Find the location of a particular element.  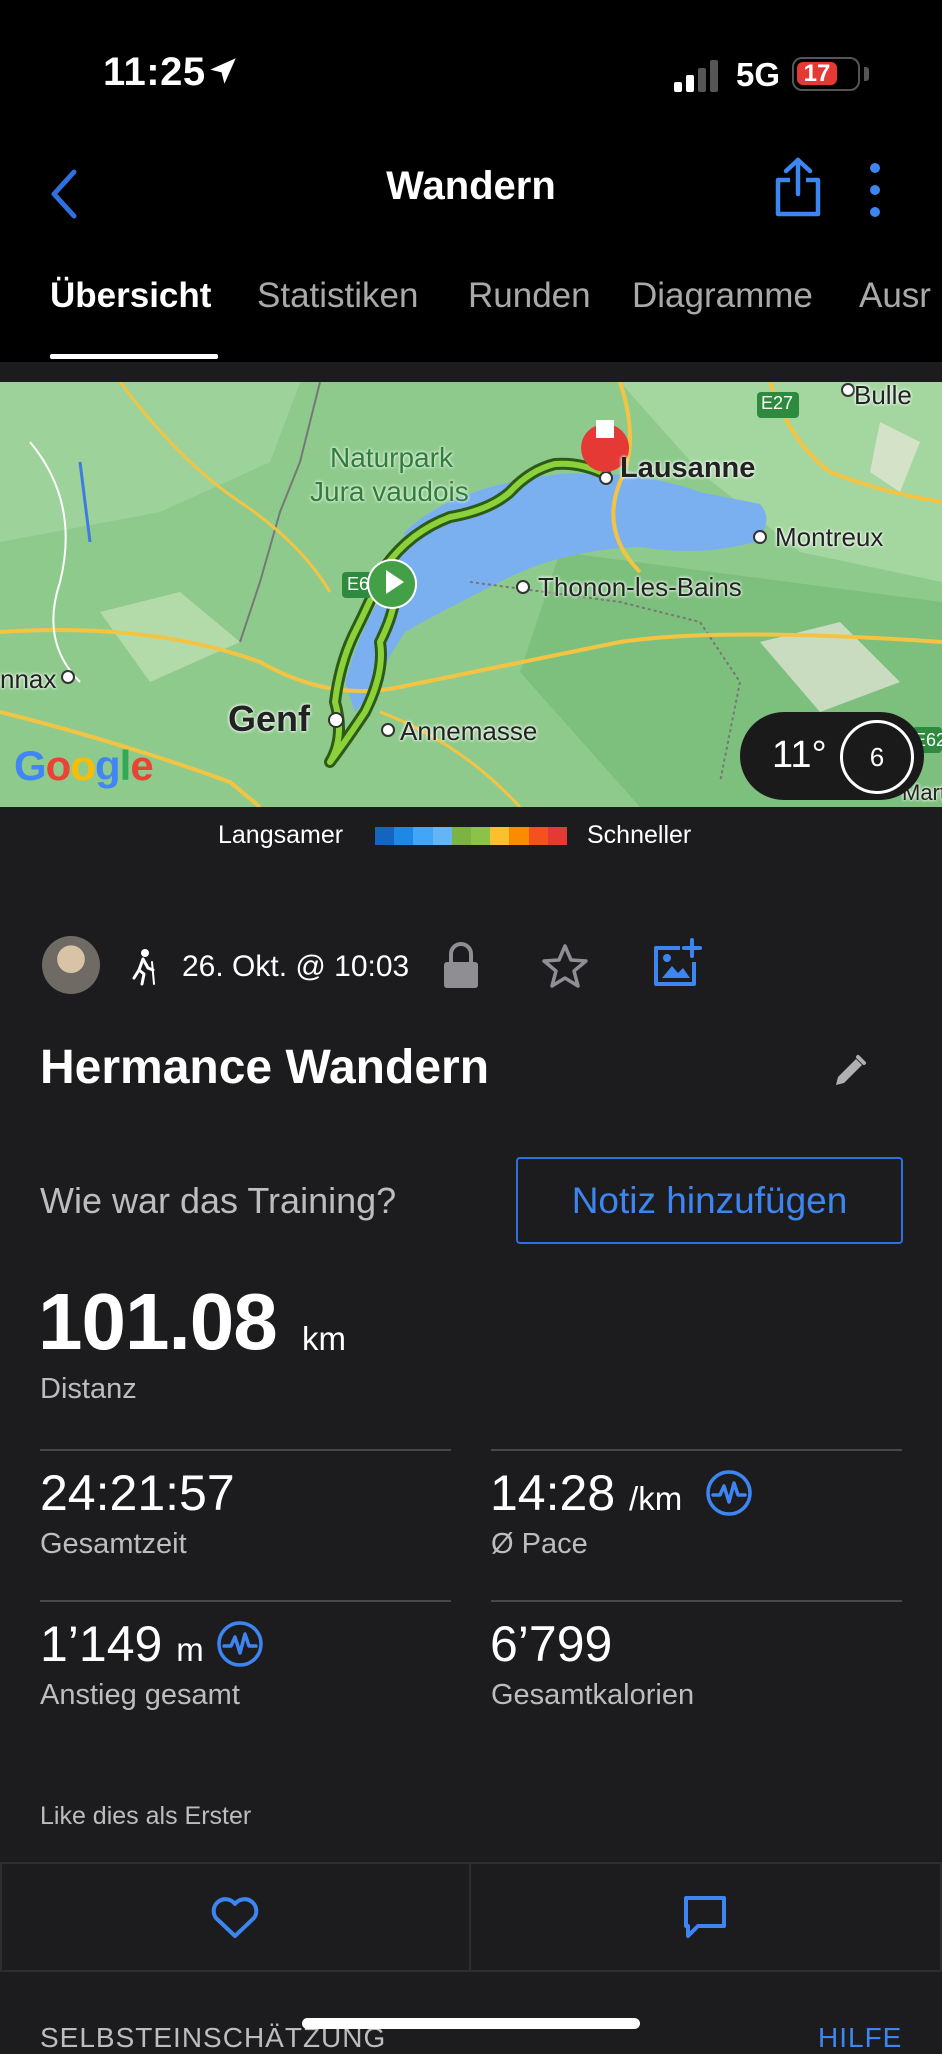

battery-level: 17 is located at coordinates (817, 74).